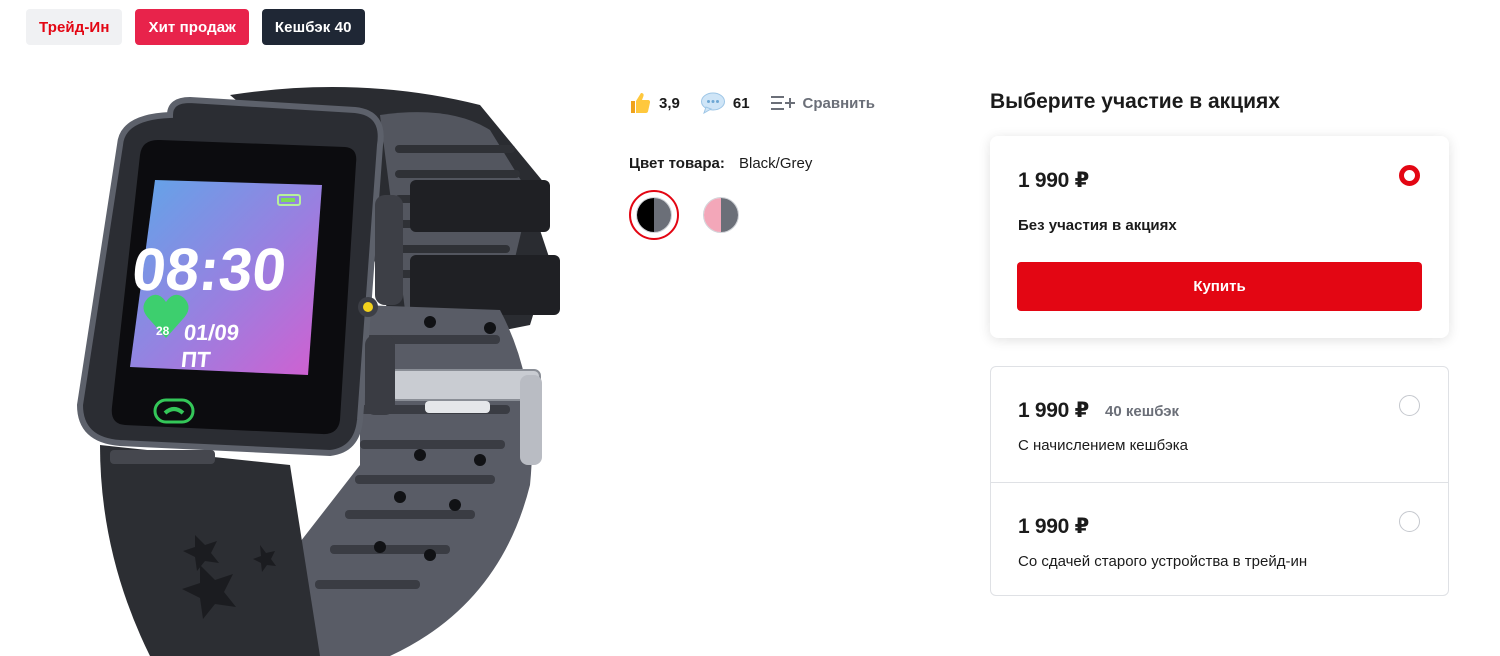 This screenshot has height=656, width=1500. I want to click on buy-button: Купить, so click(1219, 286).